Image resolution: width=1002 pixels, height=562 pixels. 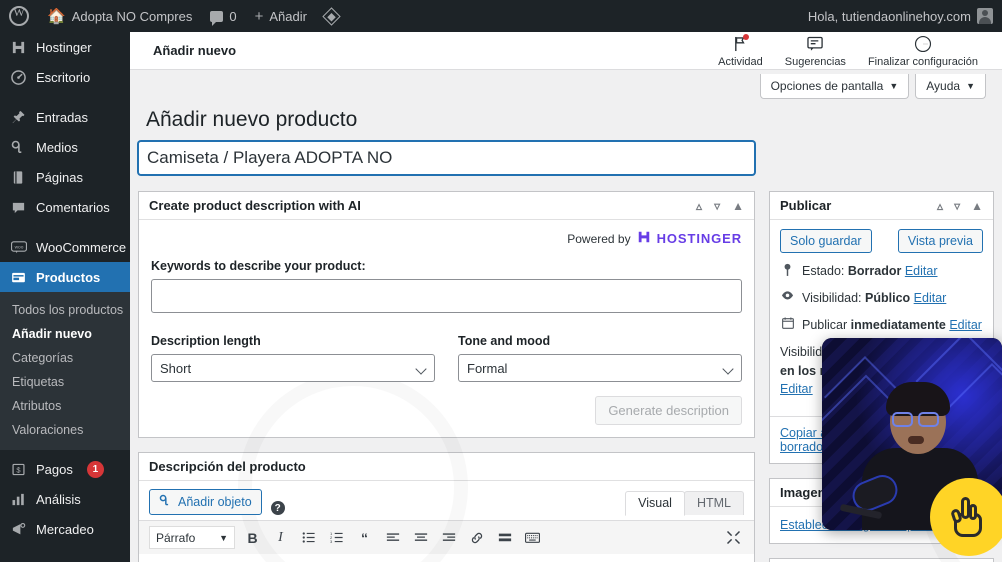 I want to click on payments-icon: $, so click(x=18, y=469).